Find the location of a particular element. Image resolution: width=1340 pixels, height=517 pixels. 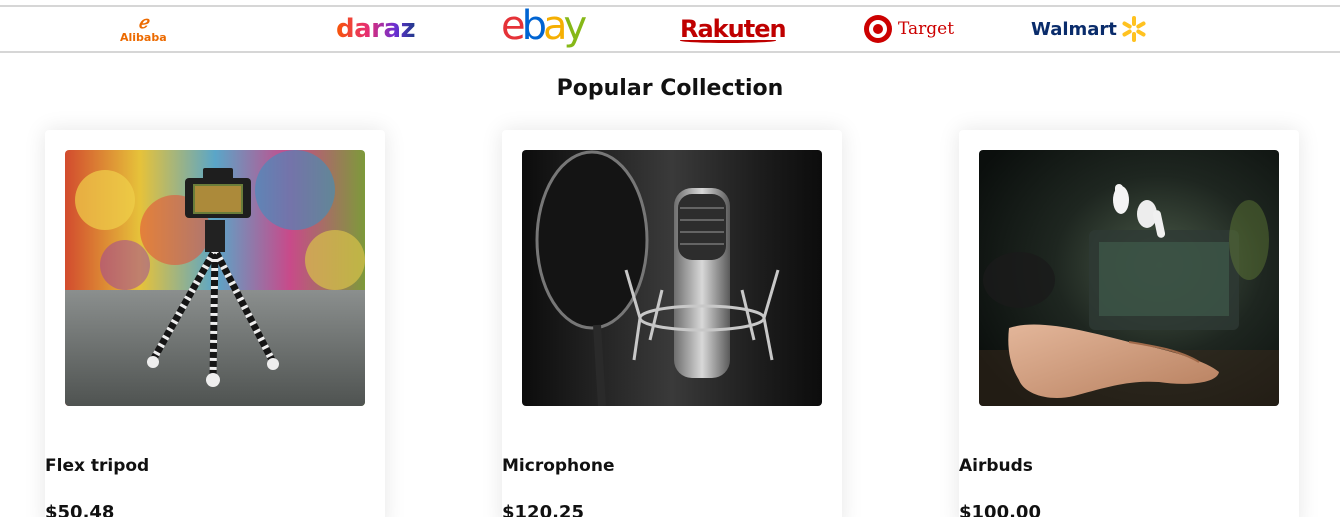

ebay-letter-e: e is located at coordinates (513, 26).